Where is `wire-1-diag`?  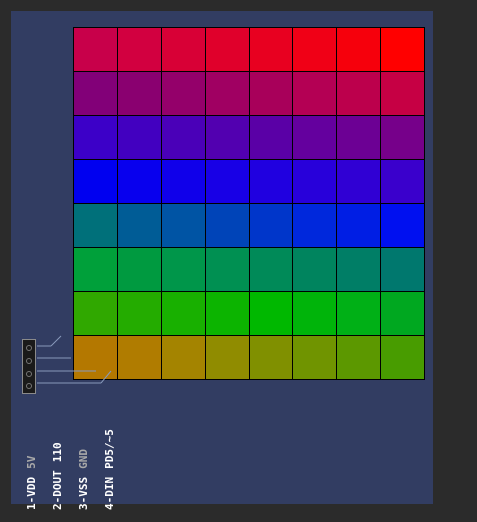
wire-1-diag is located at coordinates (56, 341).